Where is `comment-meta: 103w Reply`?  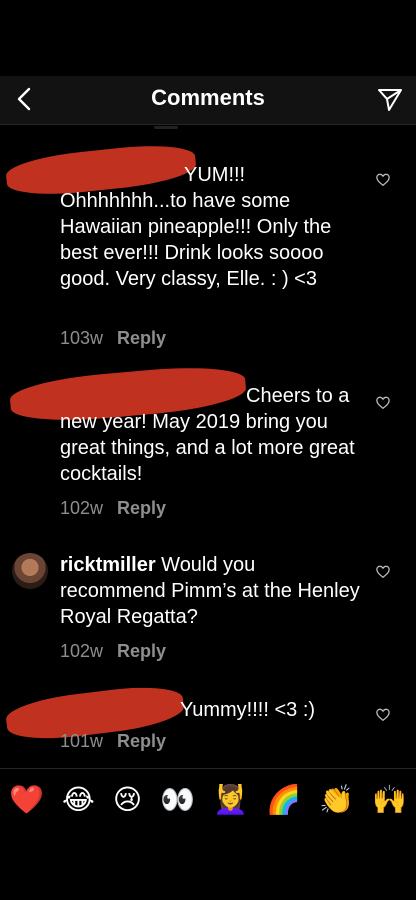 comment-meta: 103w Reply is located at coordinates (113, 338).